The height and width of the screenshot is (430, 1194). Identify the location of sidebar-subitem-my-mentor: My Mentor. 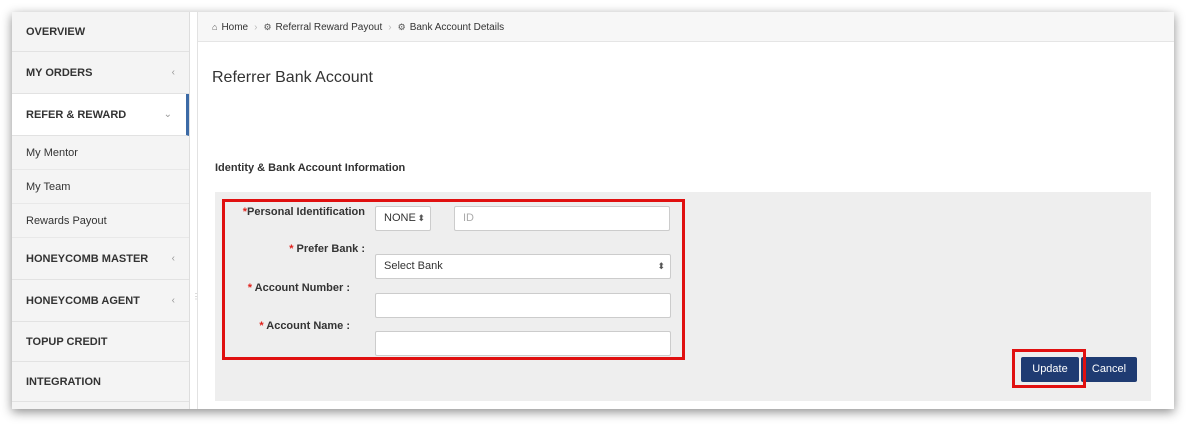
(100, 153).